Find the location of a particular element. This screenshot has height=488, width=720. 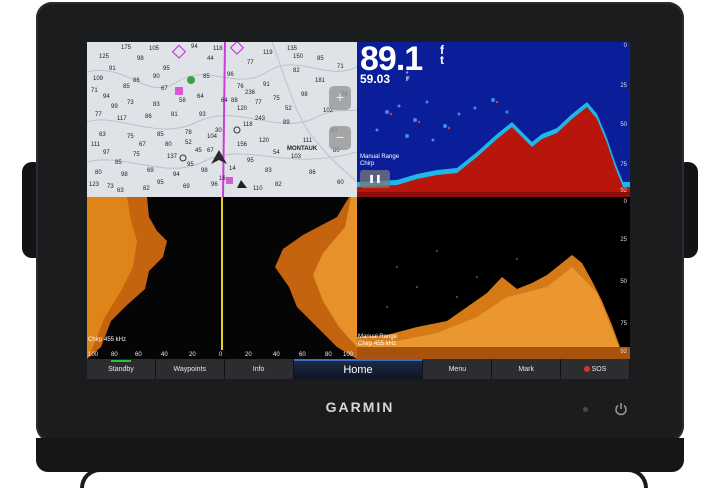

menu-button: Menu is located at coordinates (458, 369).